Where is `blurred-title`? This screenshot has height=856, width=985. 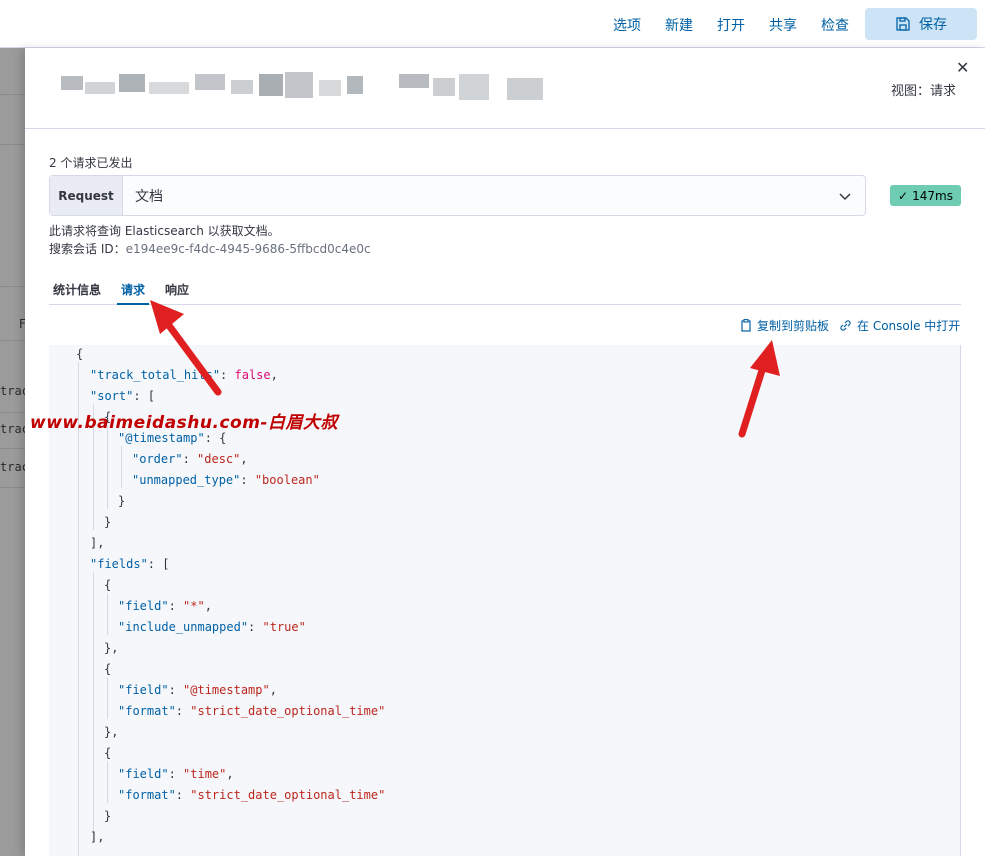
blurred-title is located at coordinates (305, 86).